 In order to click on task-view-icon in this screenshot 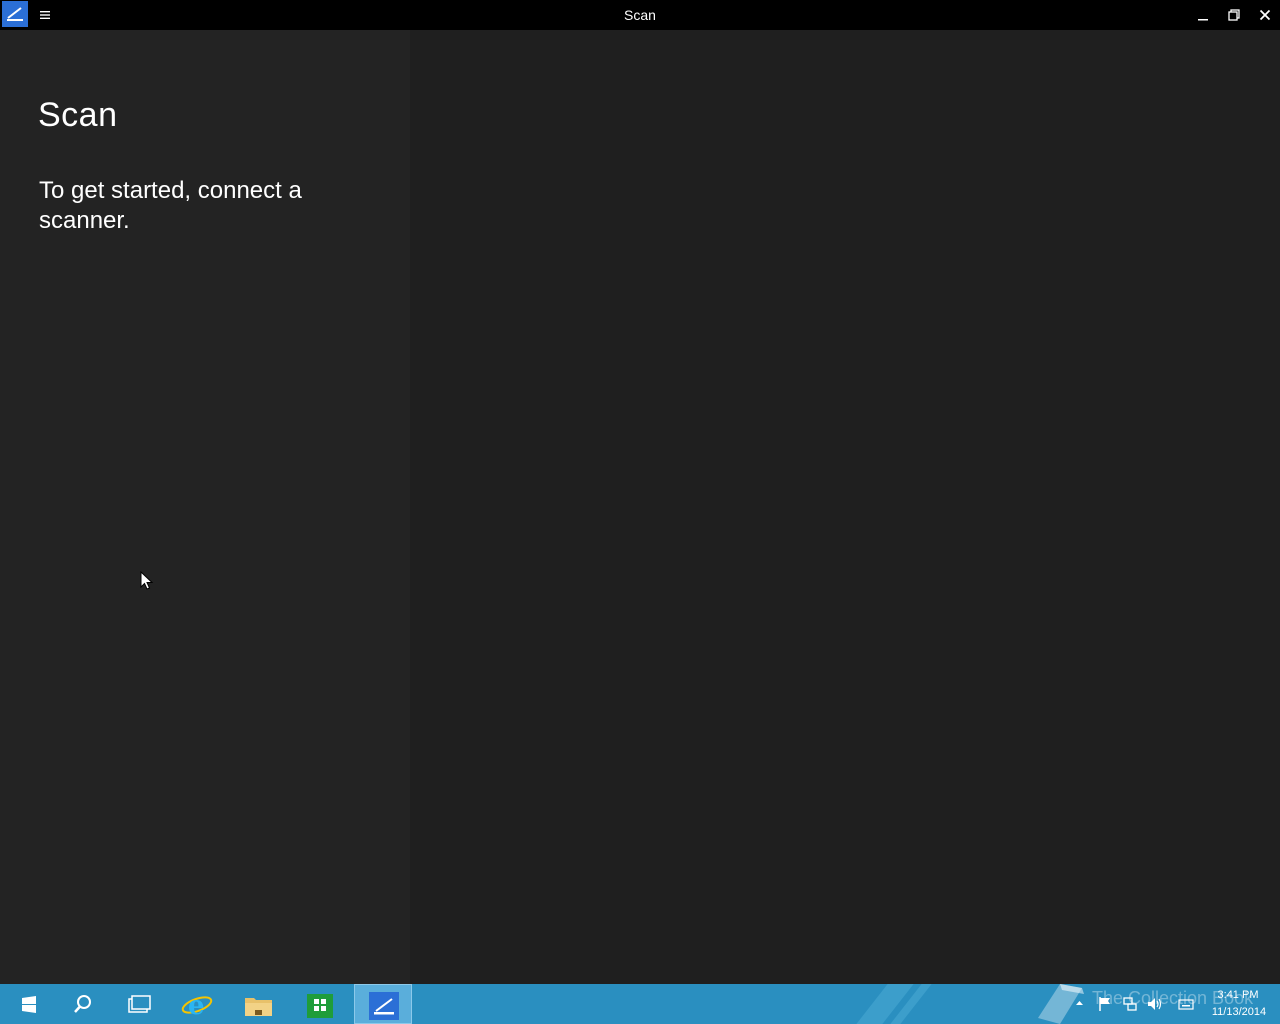, I will do `click(139, 1004)`.